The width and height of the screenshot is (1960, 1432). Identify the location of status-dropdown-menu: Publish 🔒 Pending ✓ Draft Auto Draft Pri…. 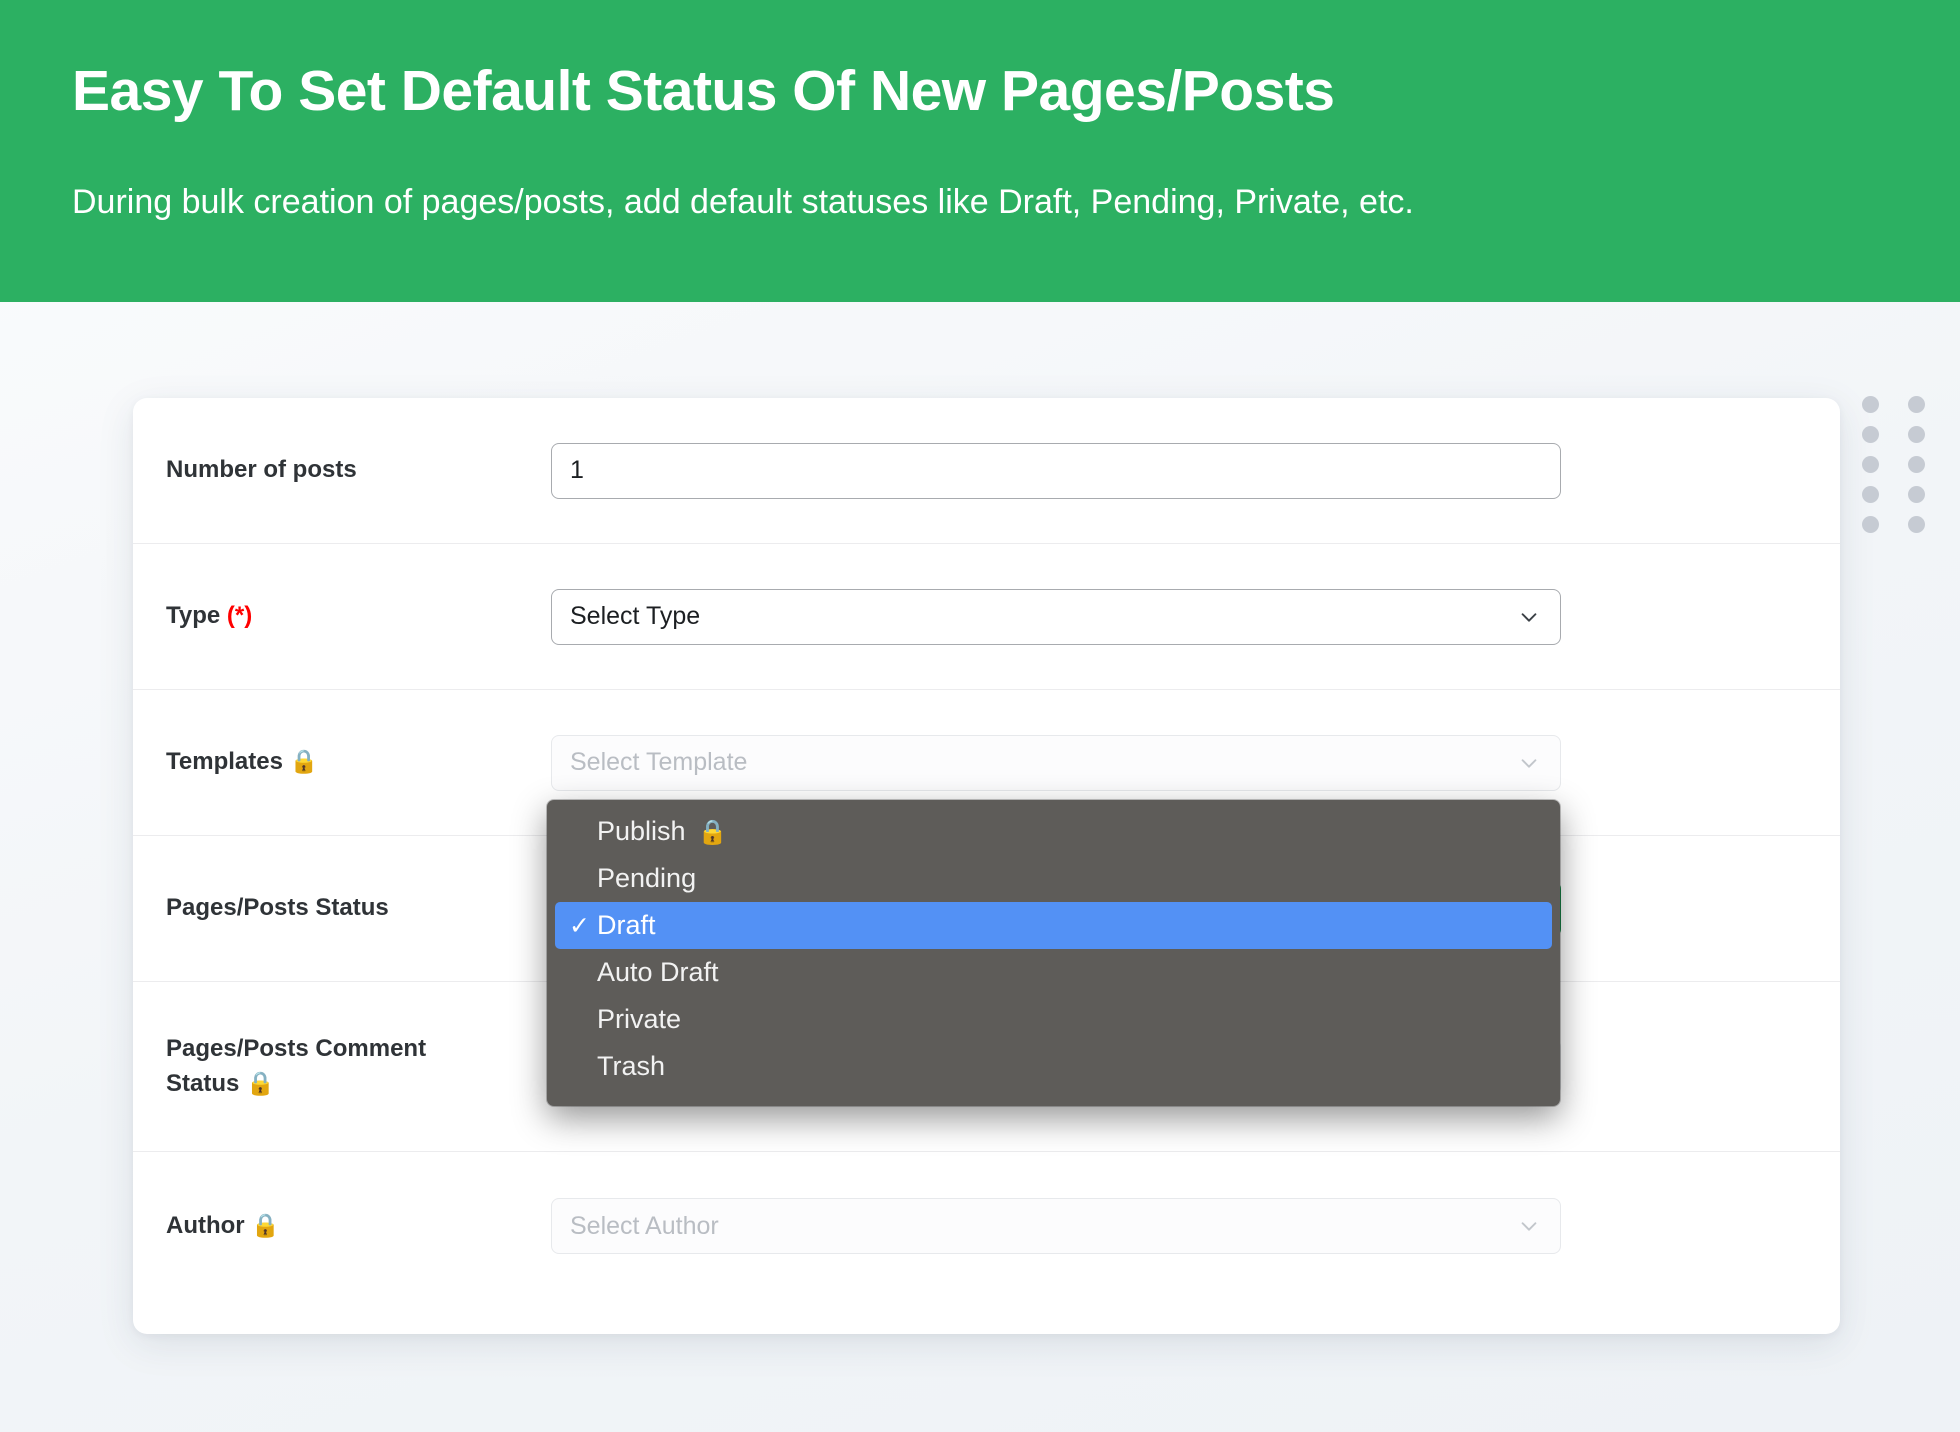
(1053, 953).